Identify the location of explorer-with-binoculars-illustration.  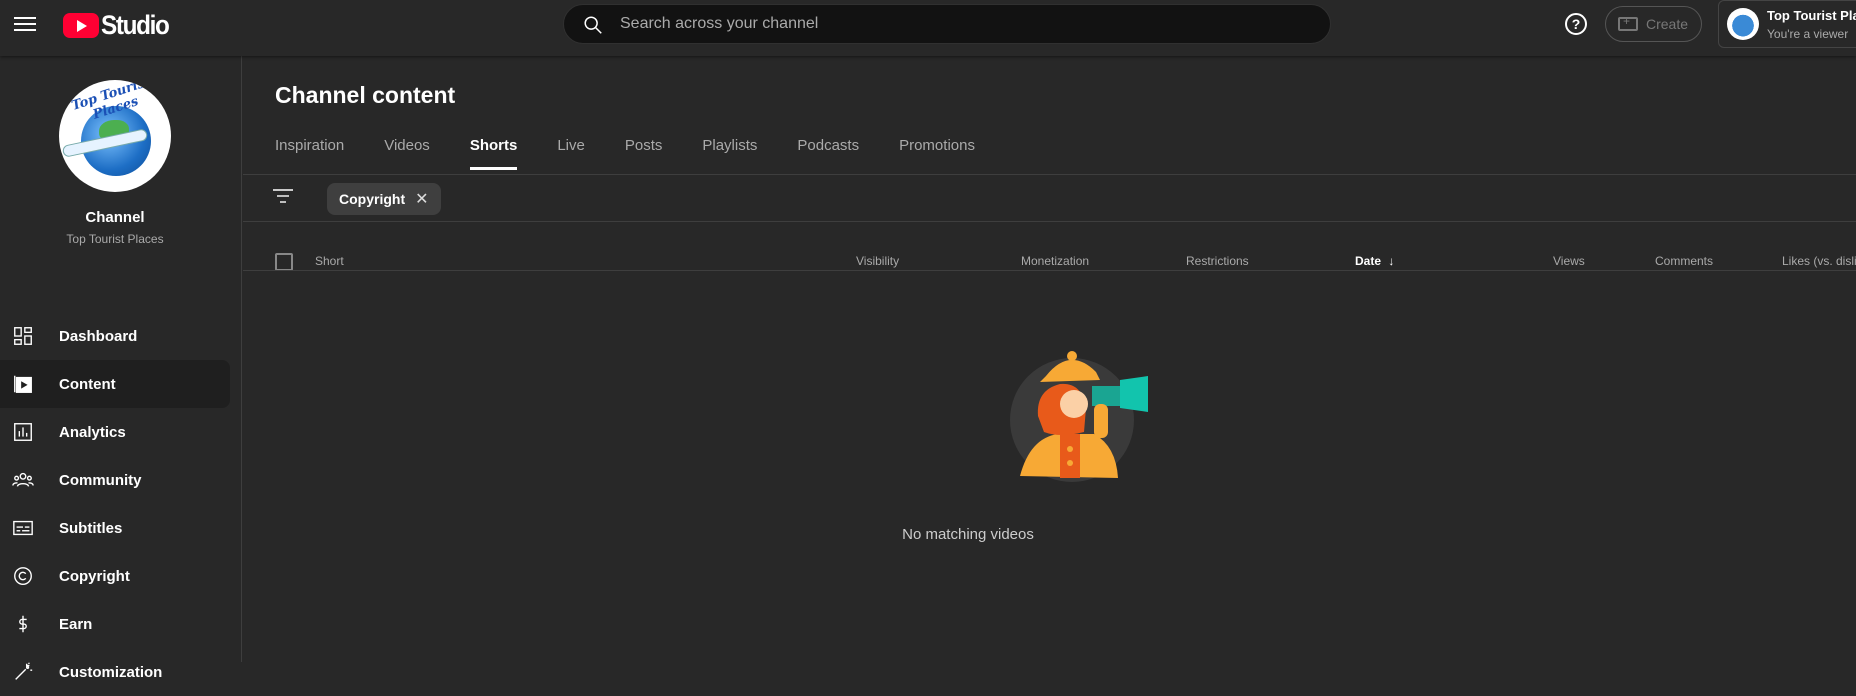
(1079, 416).